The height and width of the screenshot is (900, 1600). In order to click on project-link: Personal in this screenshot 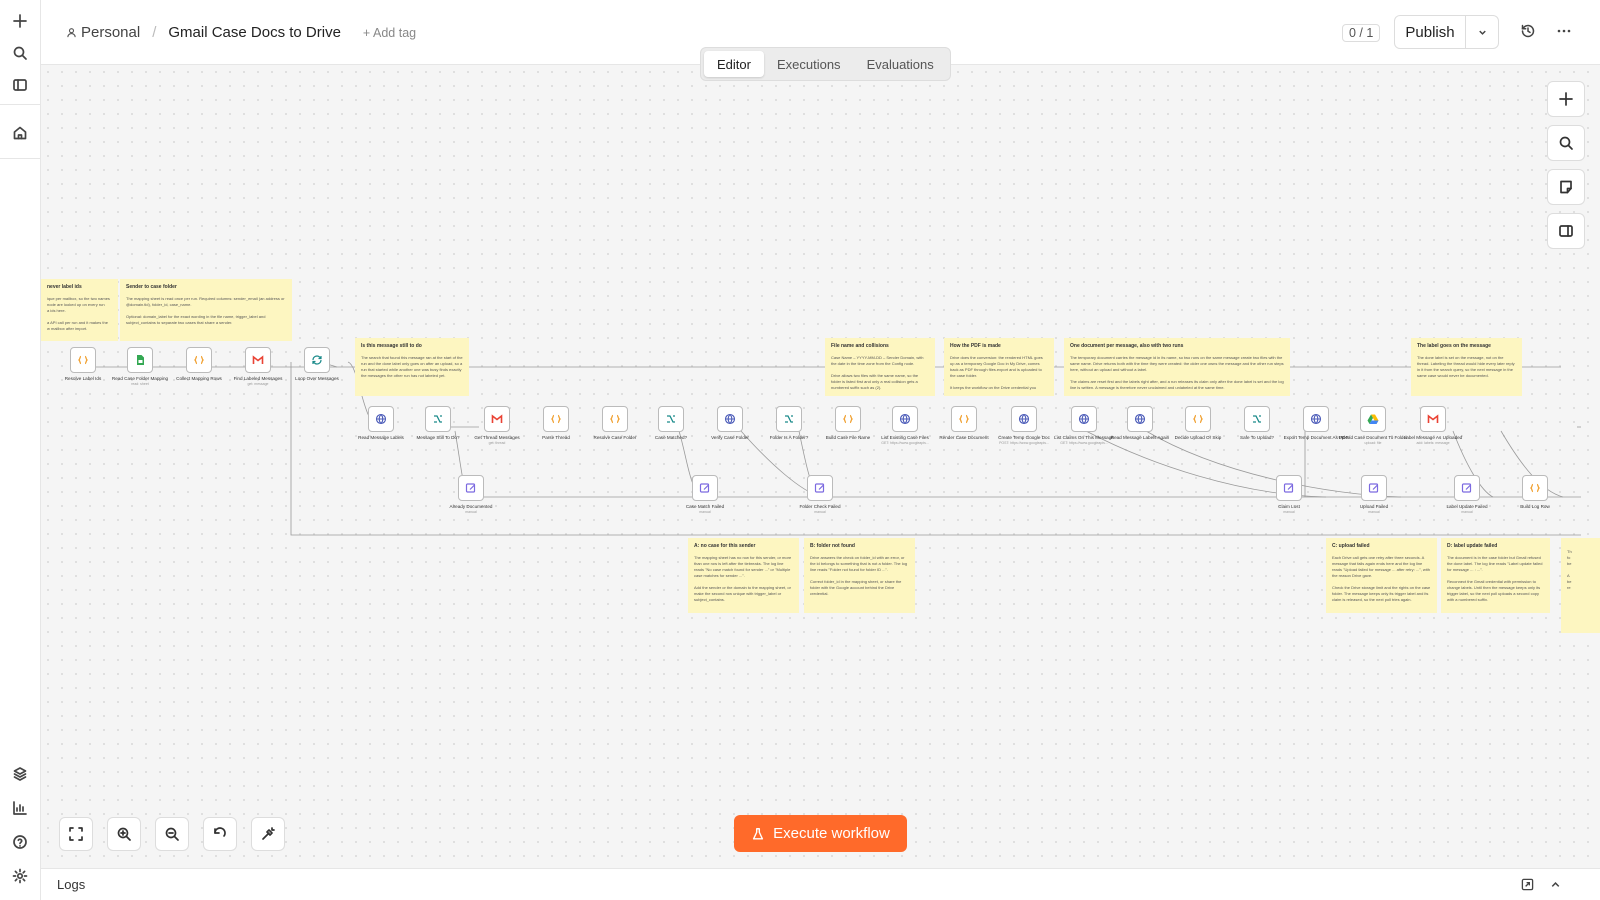, I will do `click(110, 32)`.